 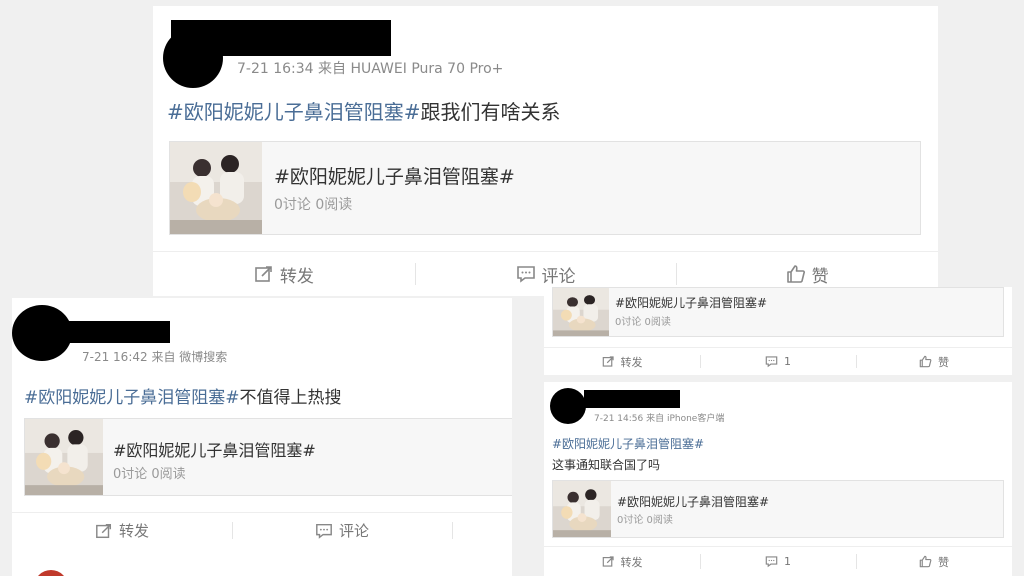 What do you see at coordinates (606, 465) in the screenshot?
I see `post-body: 这事通知联合国了吗` at bounding box center [606, 465].